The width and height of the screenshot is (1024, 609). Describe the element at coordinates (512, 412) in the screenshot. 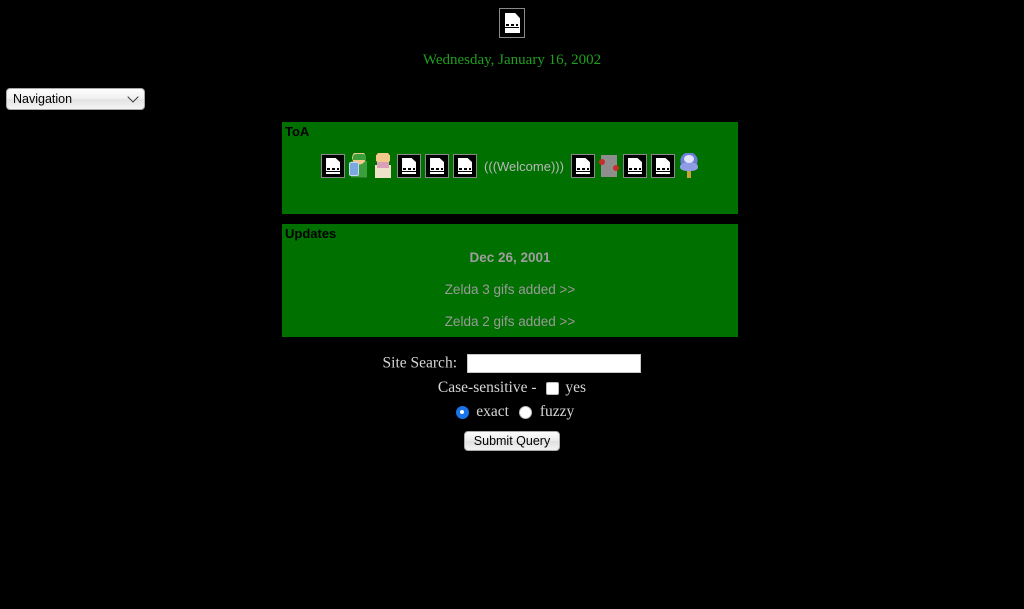

I see `match-mode-row: exact fuzzy` at that location.